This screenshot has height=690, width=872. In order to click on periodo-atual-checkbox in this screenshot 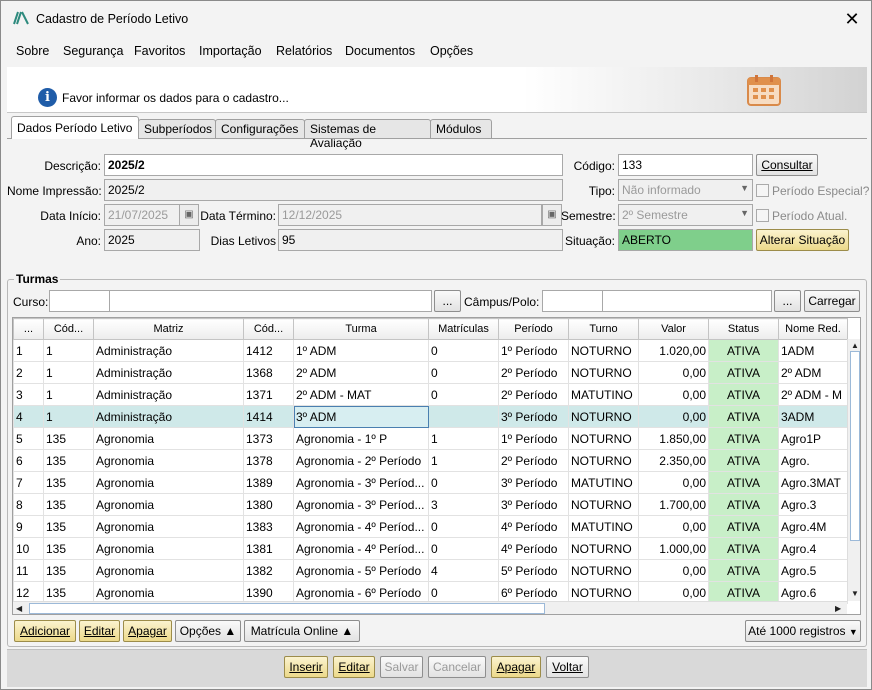, I will do `click(762, 215)`.